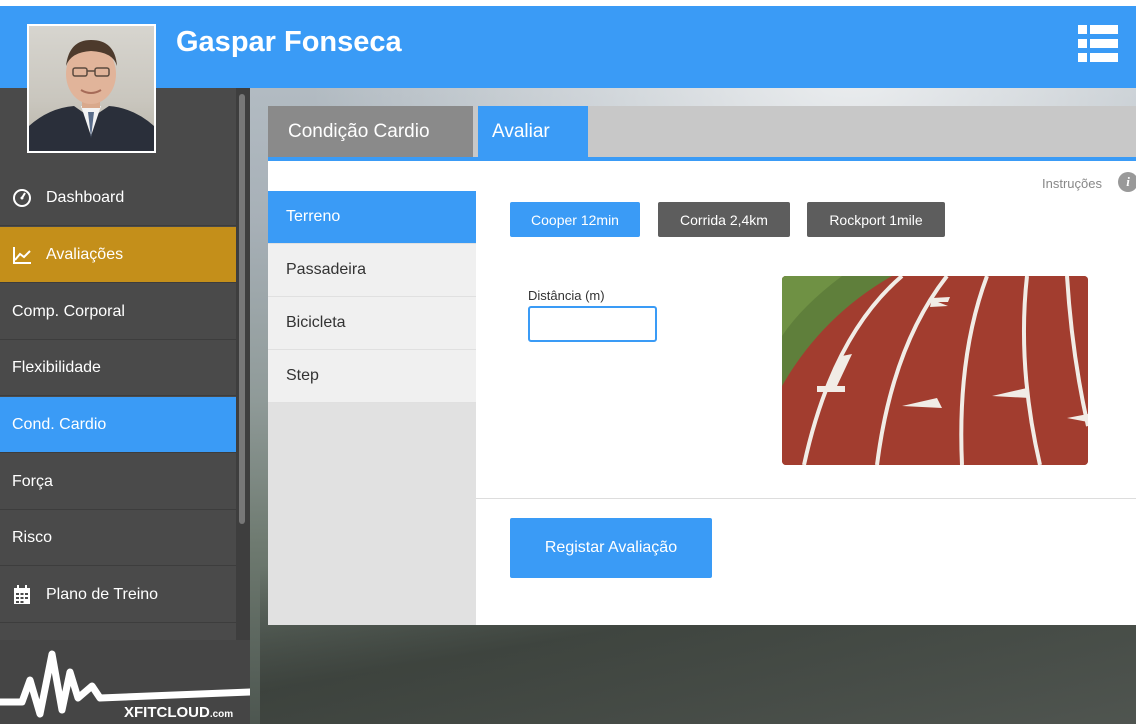 The image size is (1136, 724). I want to click on dashboard-gauge-icon, so click(22, 198).